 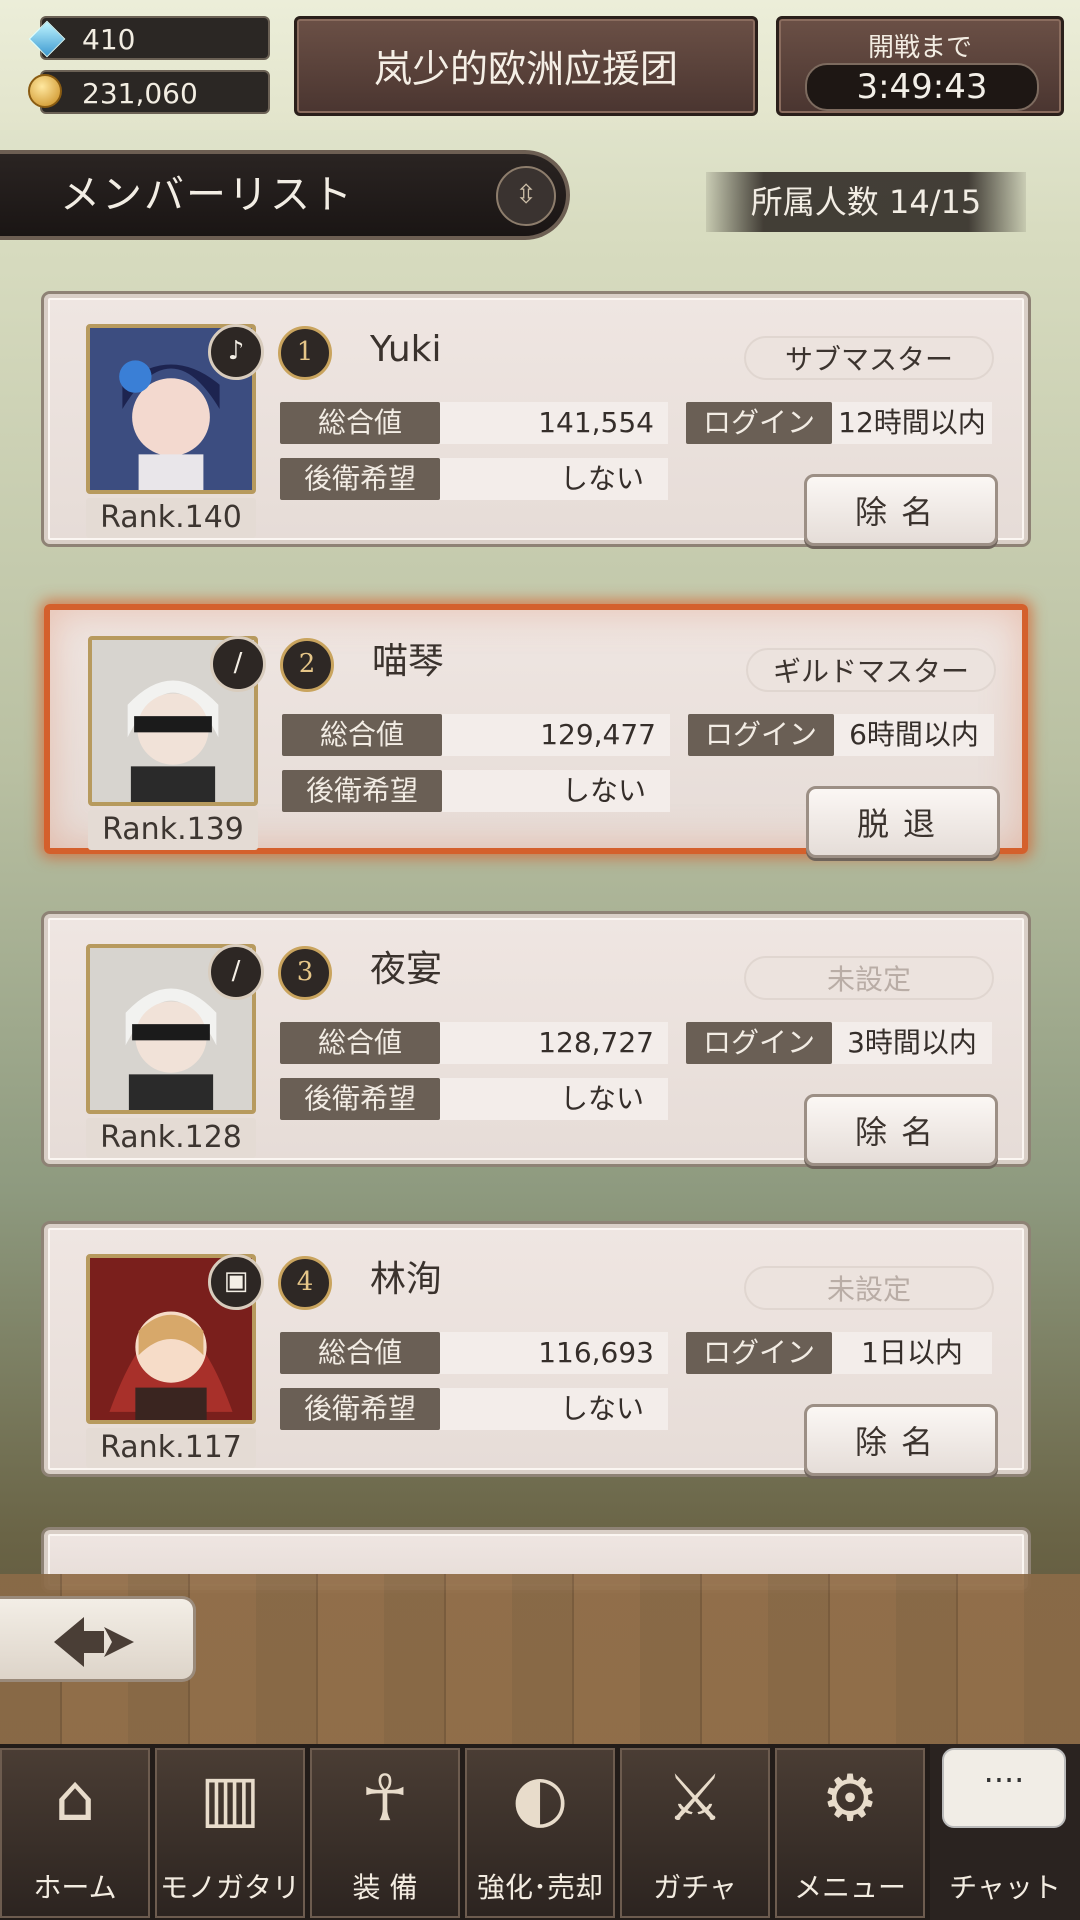 What do you see at coordinates (1005, 1832) in the screenshot?
I see `chat-button: ···· チャット` at bounding box center [1005, 1832].